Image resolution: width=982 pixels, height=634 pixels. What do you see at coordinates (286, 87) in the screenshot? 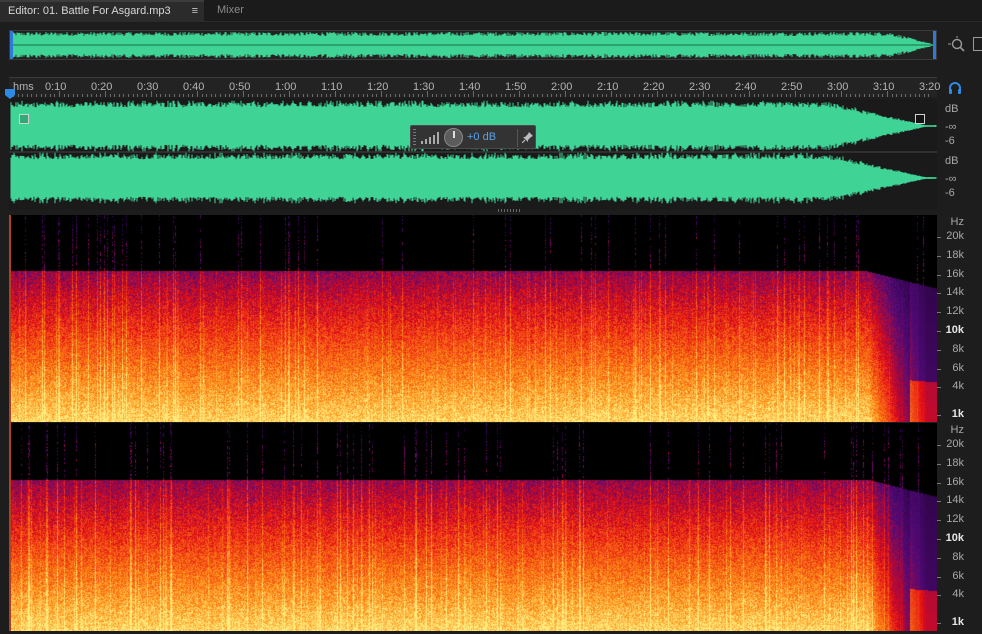
I see `ruler-label: 1:00` at bounding box center [286, 87].